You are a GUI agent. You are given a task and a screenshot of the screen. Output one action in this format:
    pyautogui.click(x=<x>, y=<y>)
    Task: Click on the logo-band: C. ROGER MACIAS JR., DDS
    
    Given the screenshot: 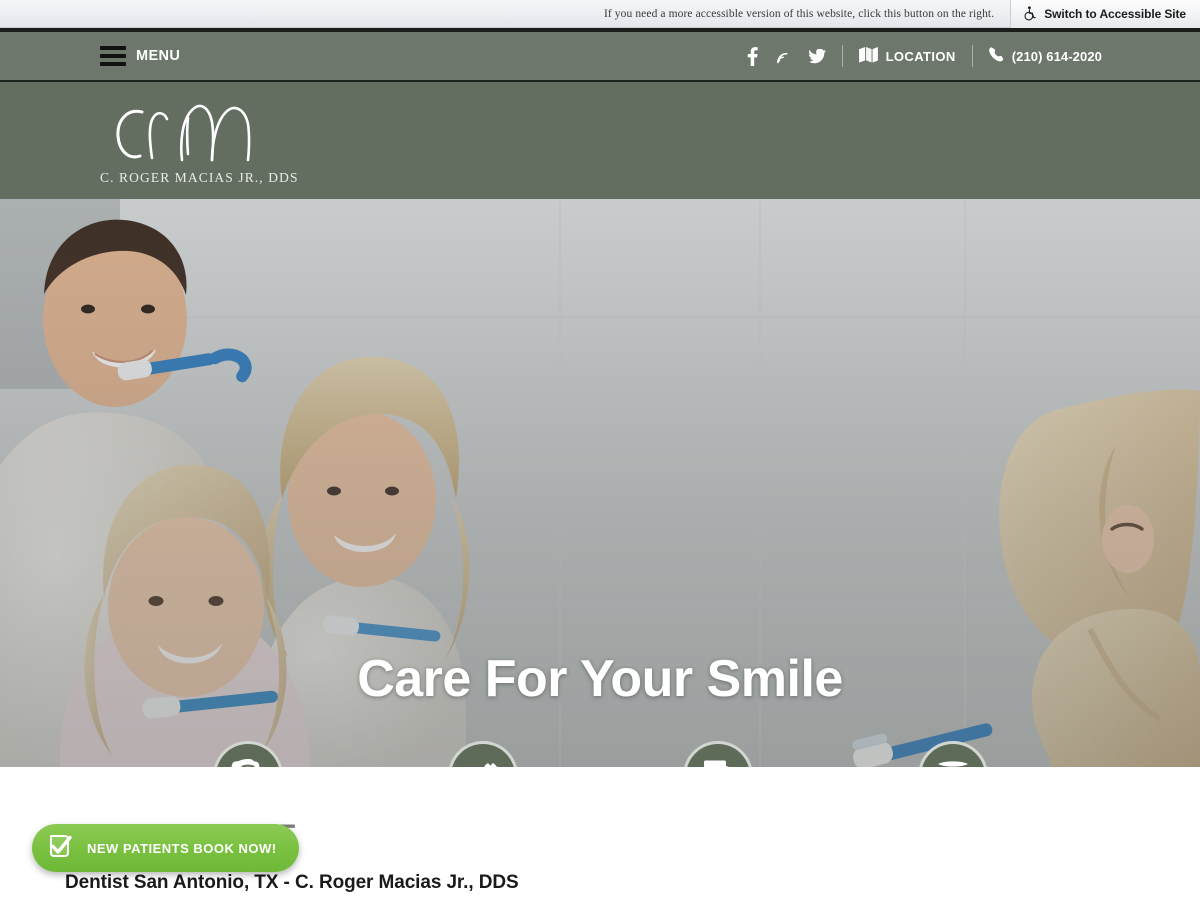 What is the action you would take?
    pyautogui.click(x=600, y=140)
    